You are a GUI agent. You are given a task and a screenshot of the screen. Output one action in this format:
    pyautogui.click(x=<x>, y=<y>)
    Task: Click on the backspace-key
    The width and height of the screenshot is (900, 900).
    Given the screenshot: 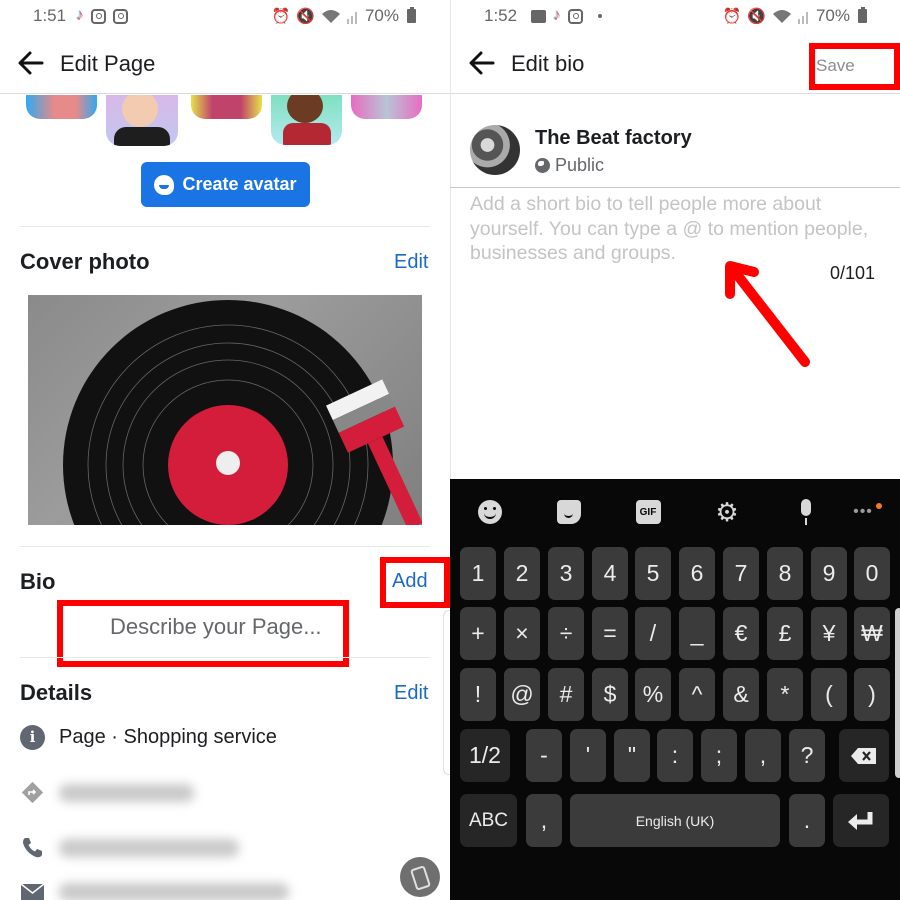 What is the action you would take?
    pyautogui.click(x=864, y=755)
    